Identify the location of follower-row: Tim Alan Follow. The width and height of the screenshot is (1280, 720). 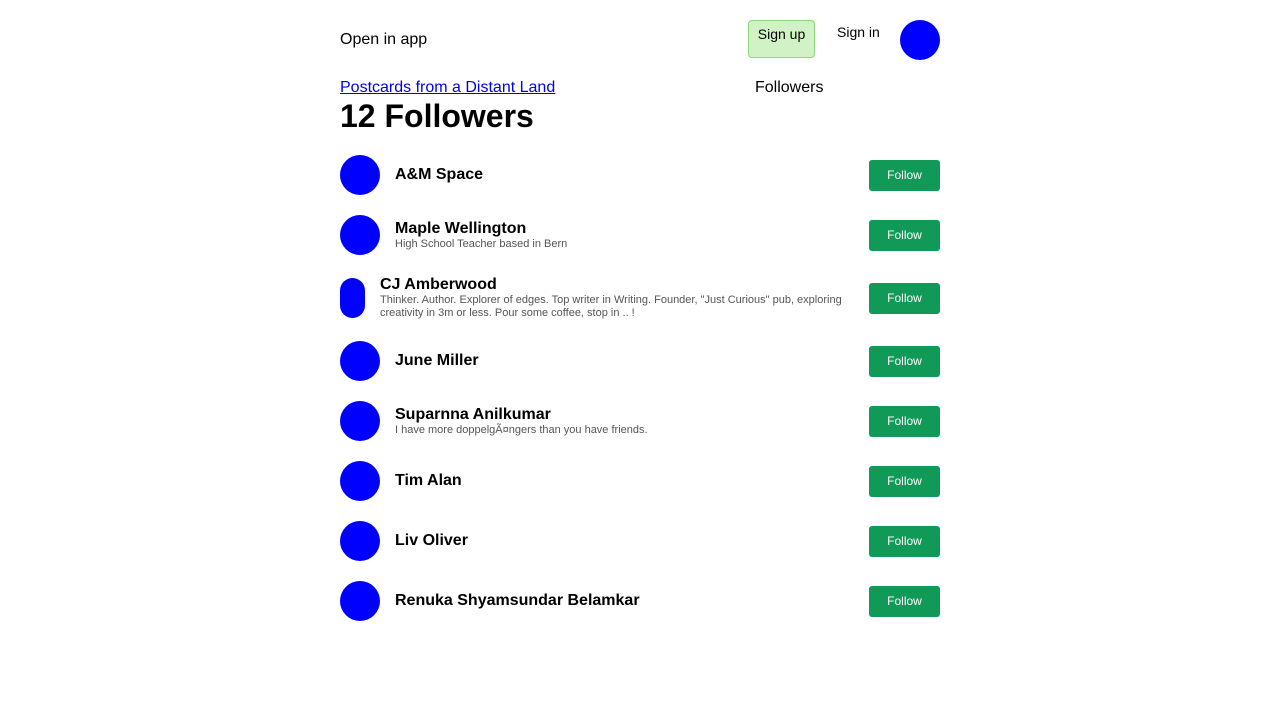
(640, 481).